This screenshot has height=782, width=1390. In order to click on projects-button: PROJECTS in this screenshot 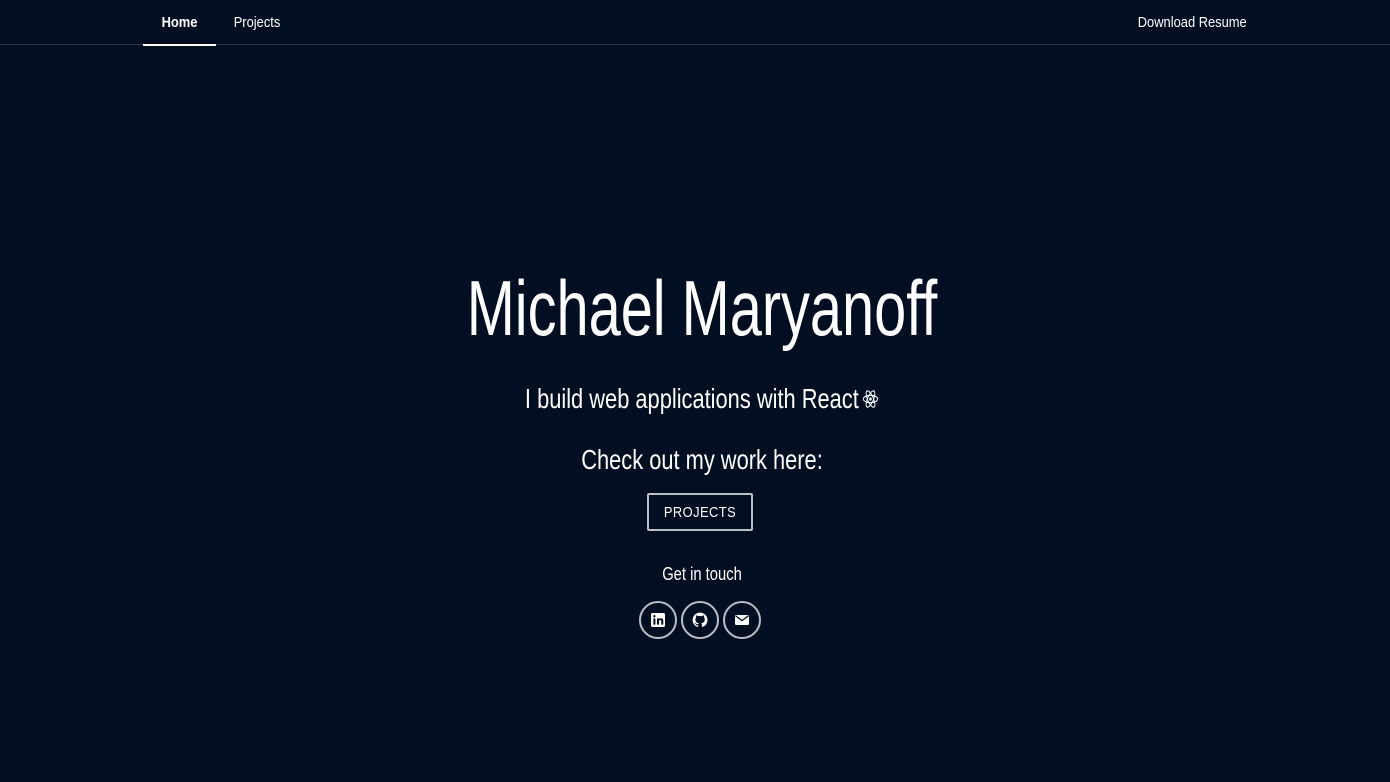, I will do `click(700, 512)`.